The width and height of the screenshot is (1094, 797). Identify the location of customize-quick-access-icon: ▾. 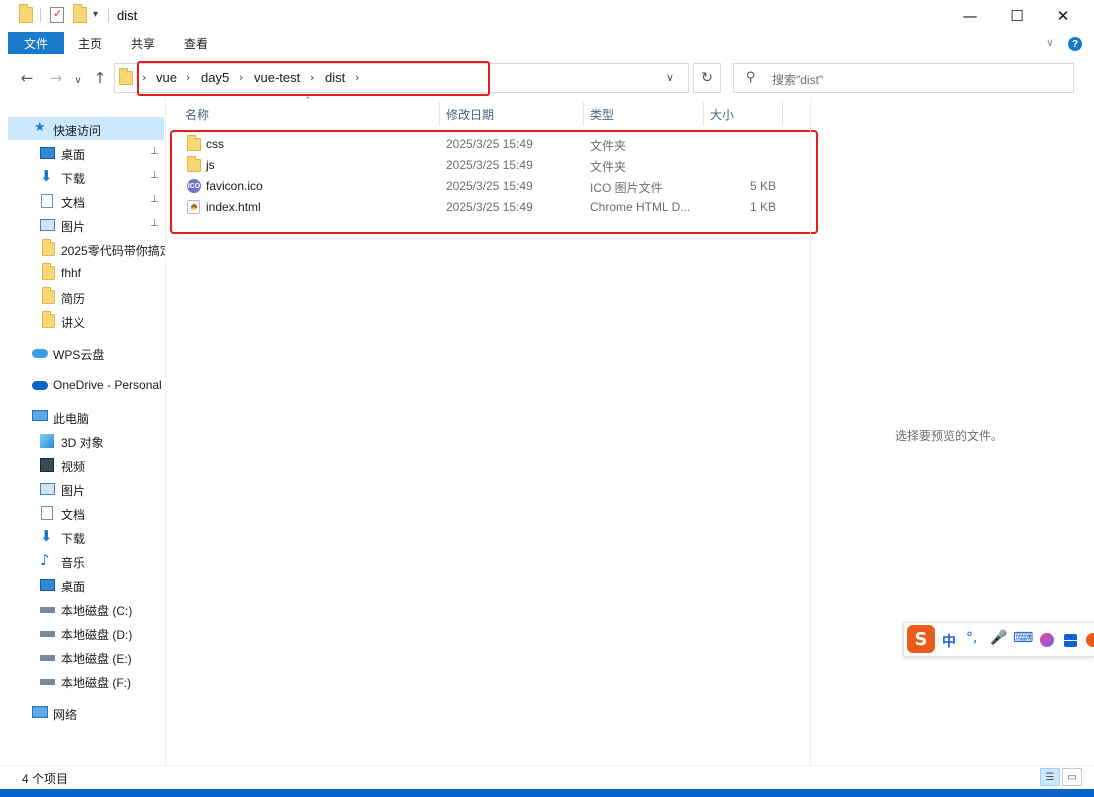
(95, 14).